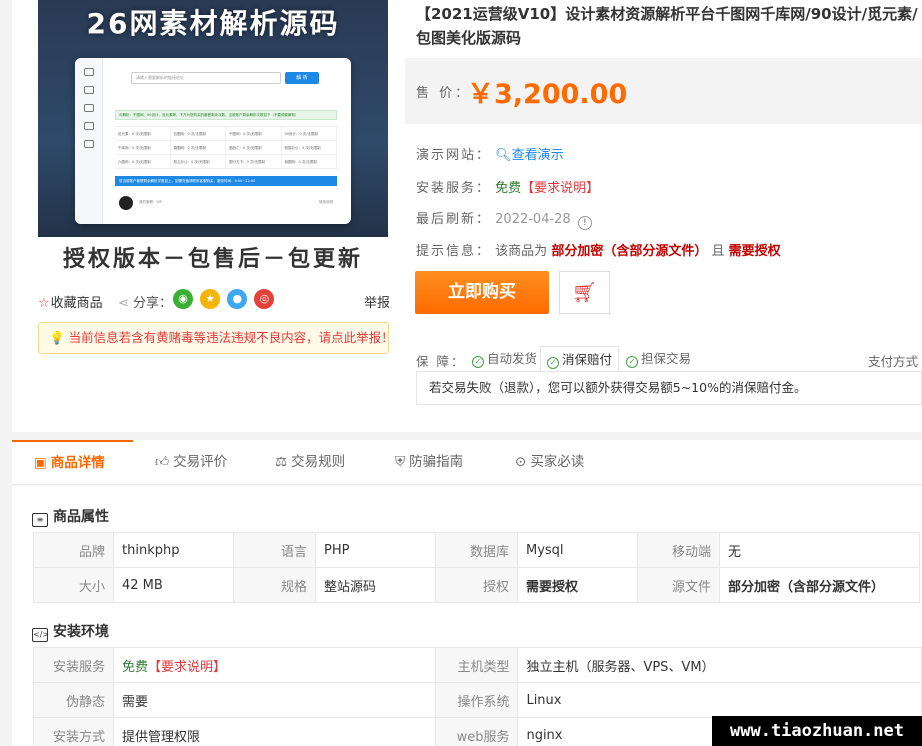 Image resolution: width=922 pixels, height=746 pixels. I want to click on clock-icon: !, so click(584, 223).